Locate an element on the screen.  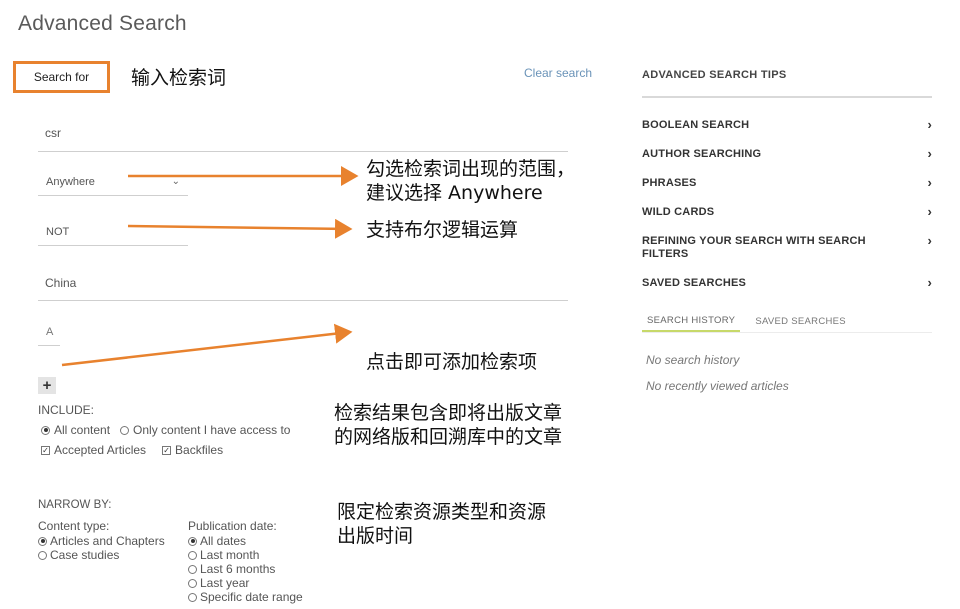
annotation-enter-term: 输入检索词 is located at coordinates (179, 78).